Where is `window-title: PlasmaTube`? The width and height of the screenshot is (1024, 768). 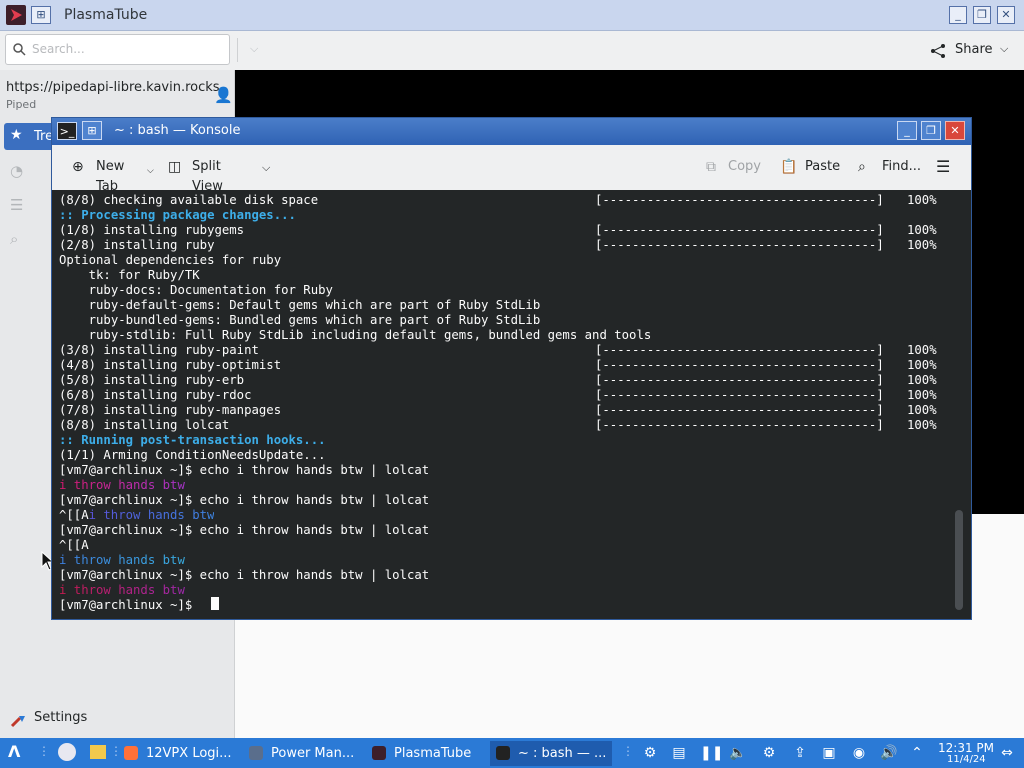
window-title: PlasmaTube is located at coordinates (106, 15).